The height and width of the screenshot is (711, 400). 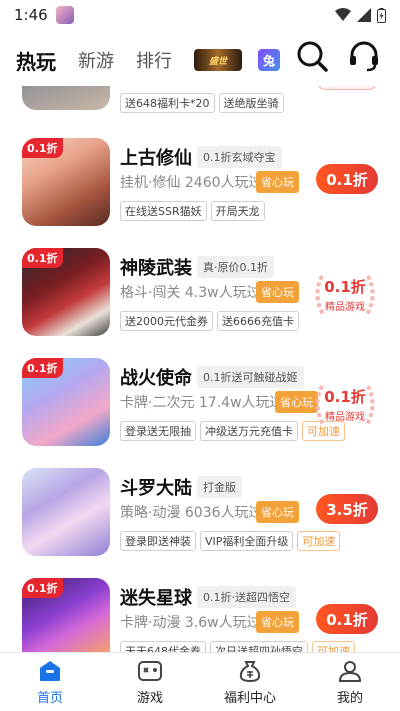 I want to click on search-icon, so click(x=312, y=56).